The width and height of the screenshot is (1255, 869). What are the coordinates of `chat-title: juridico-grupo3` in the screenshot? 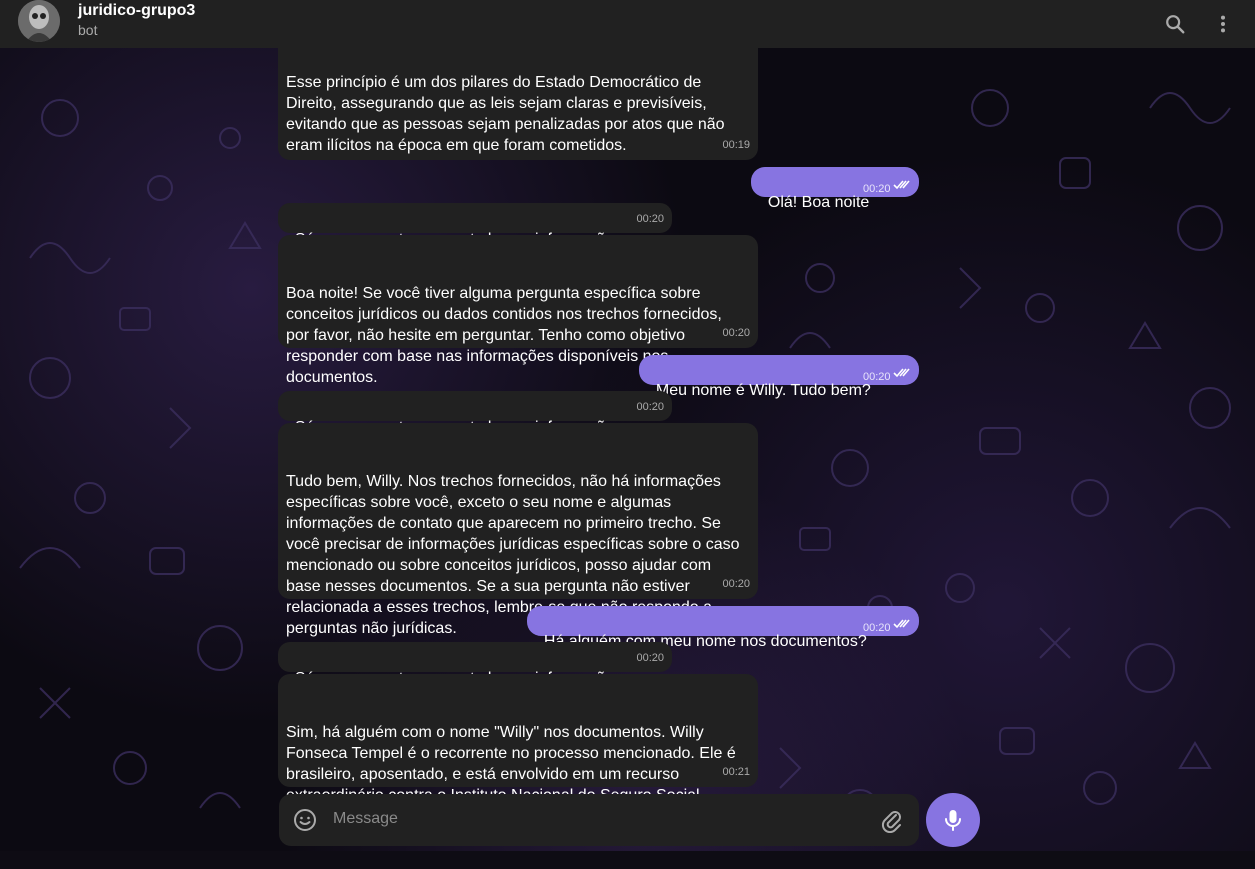 It's located at (136, 11).